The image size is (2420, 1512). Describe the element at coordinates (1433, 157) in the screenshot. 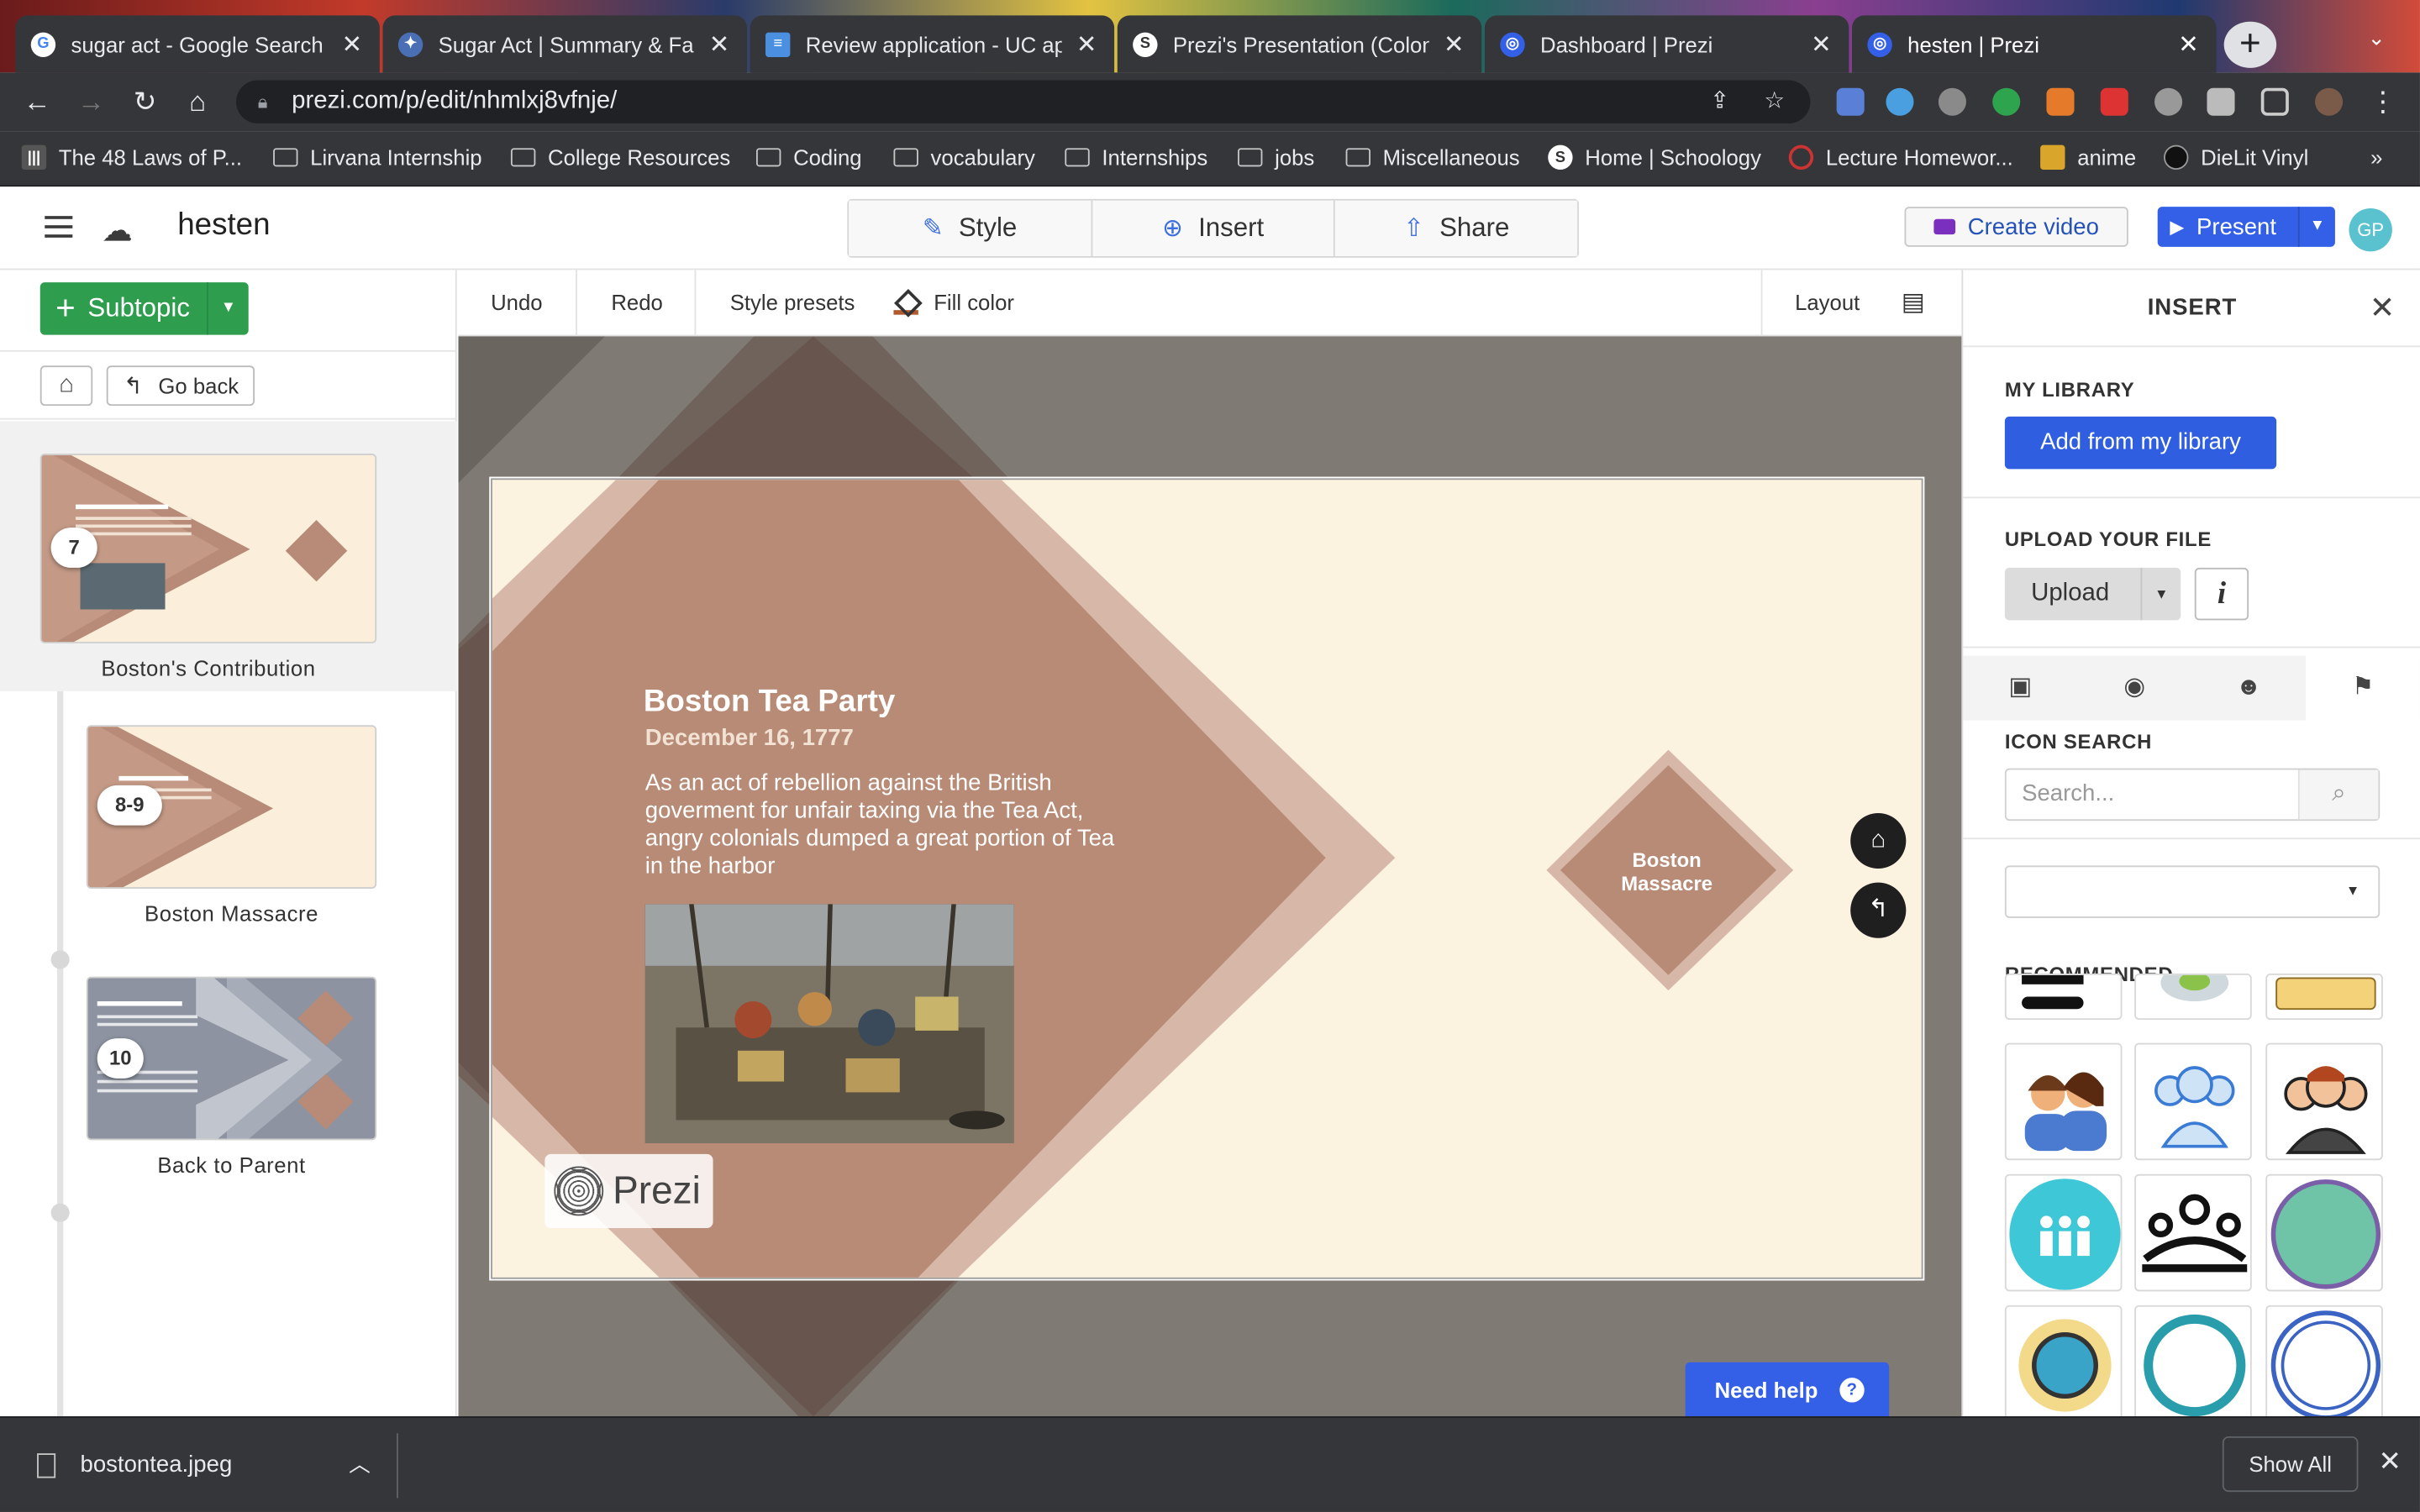

I see `bookmark-folder: Miscellaneous` at that location.